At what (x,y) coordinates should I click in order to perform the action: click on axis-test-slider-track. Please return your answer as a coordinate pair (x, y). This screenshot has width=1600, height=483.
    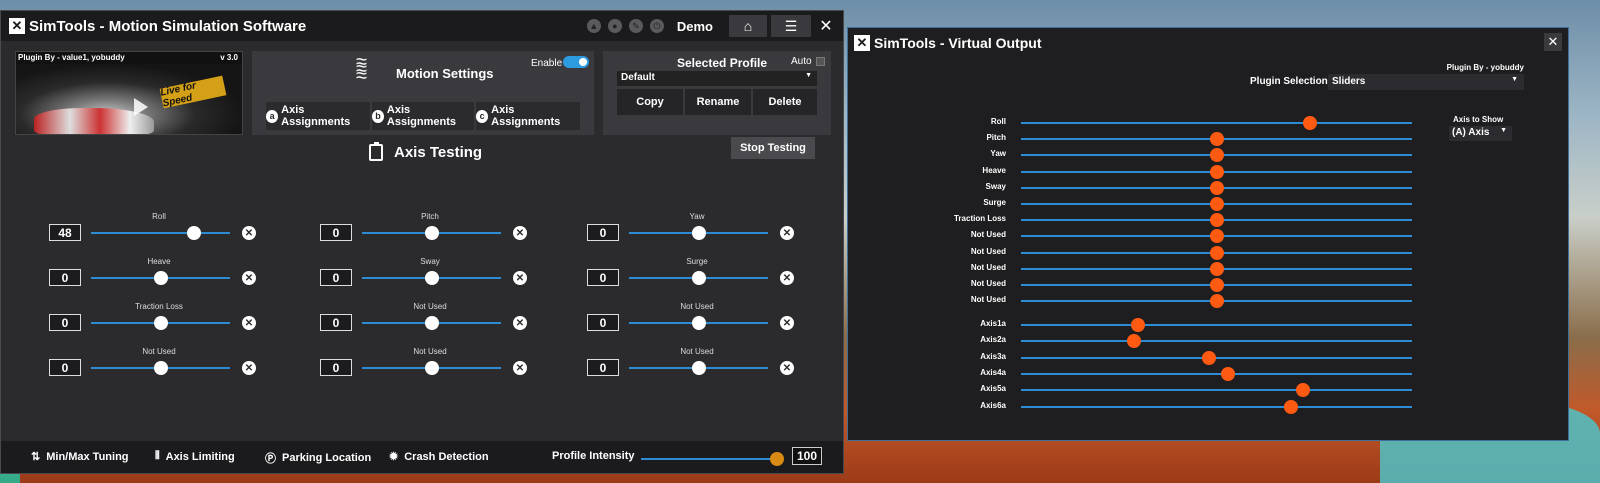
    Looking at the image, I should click on (160, 233).